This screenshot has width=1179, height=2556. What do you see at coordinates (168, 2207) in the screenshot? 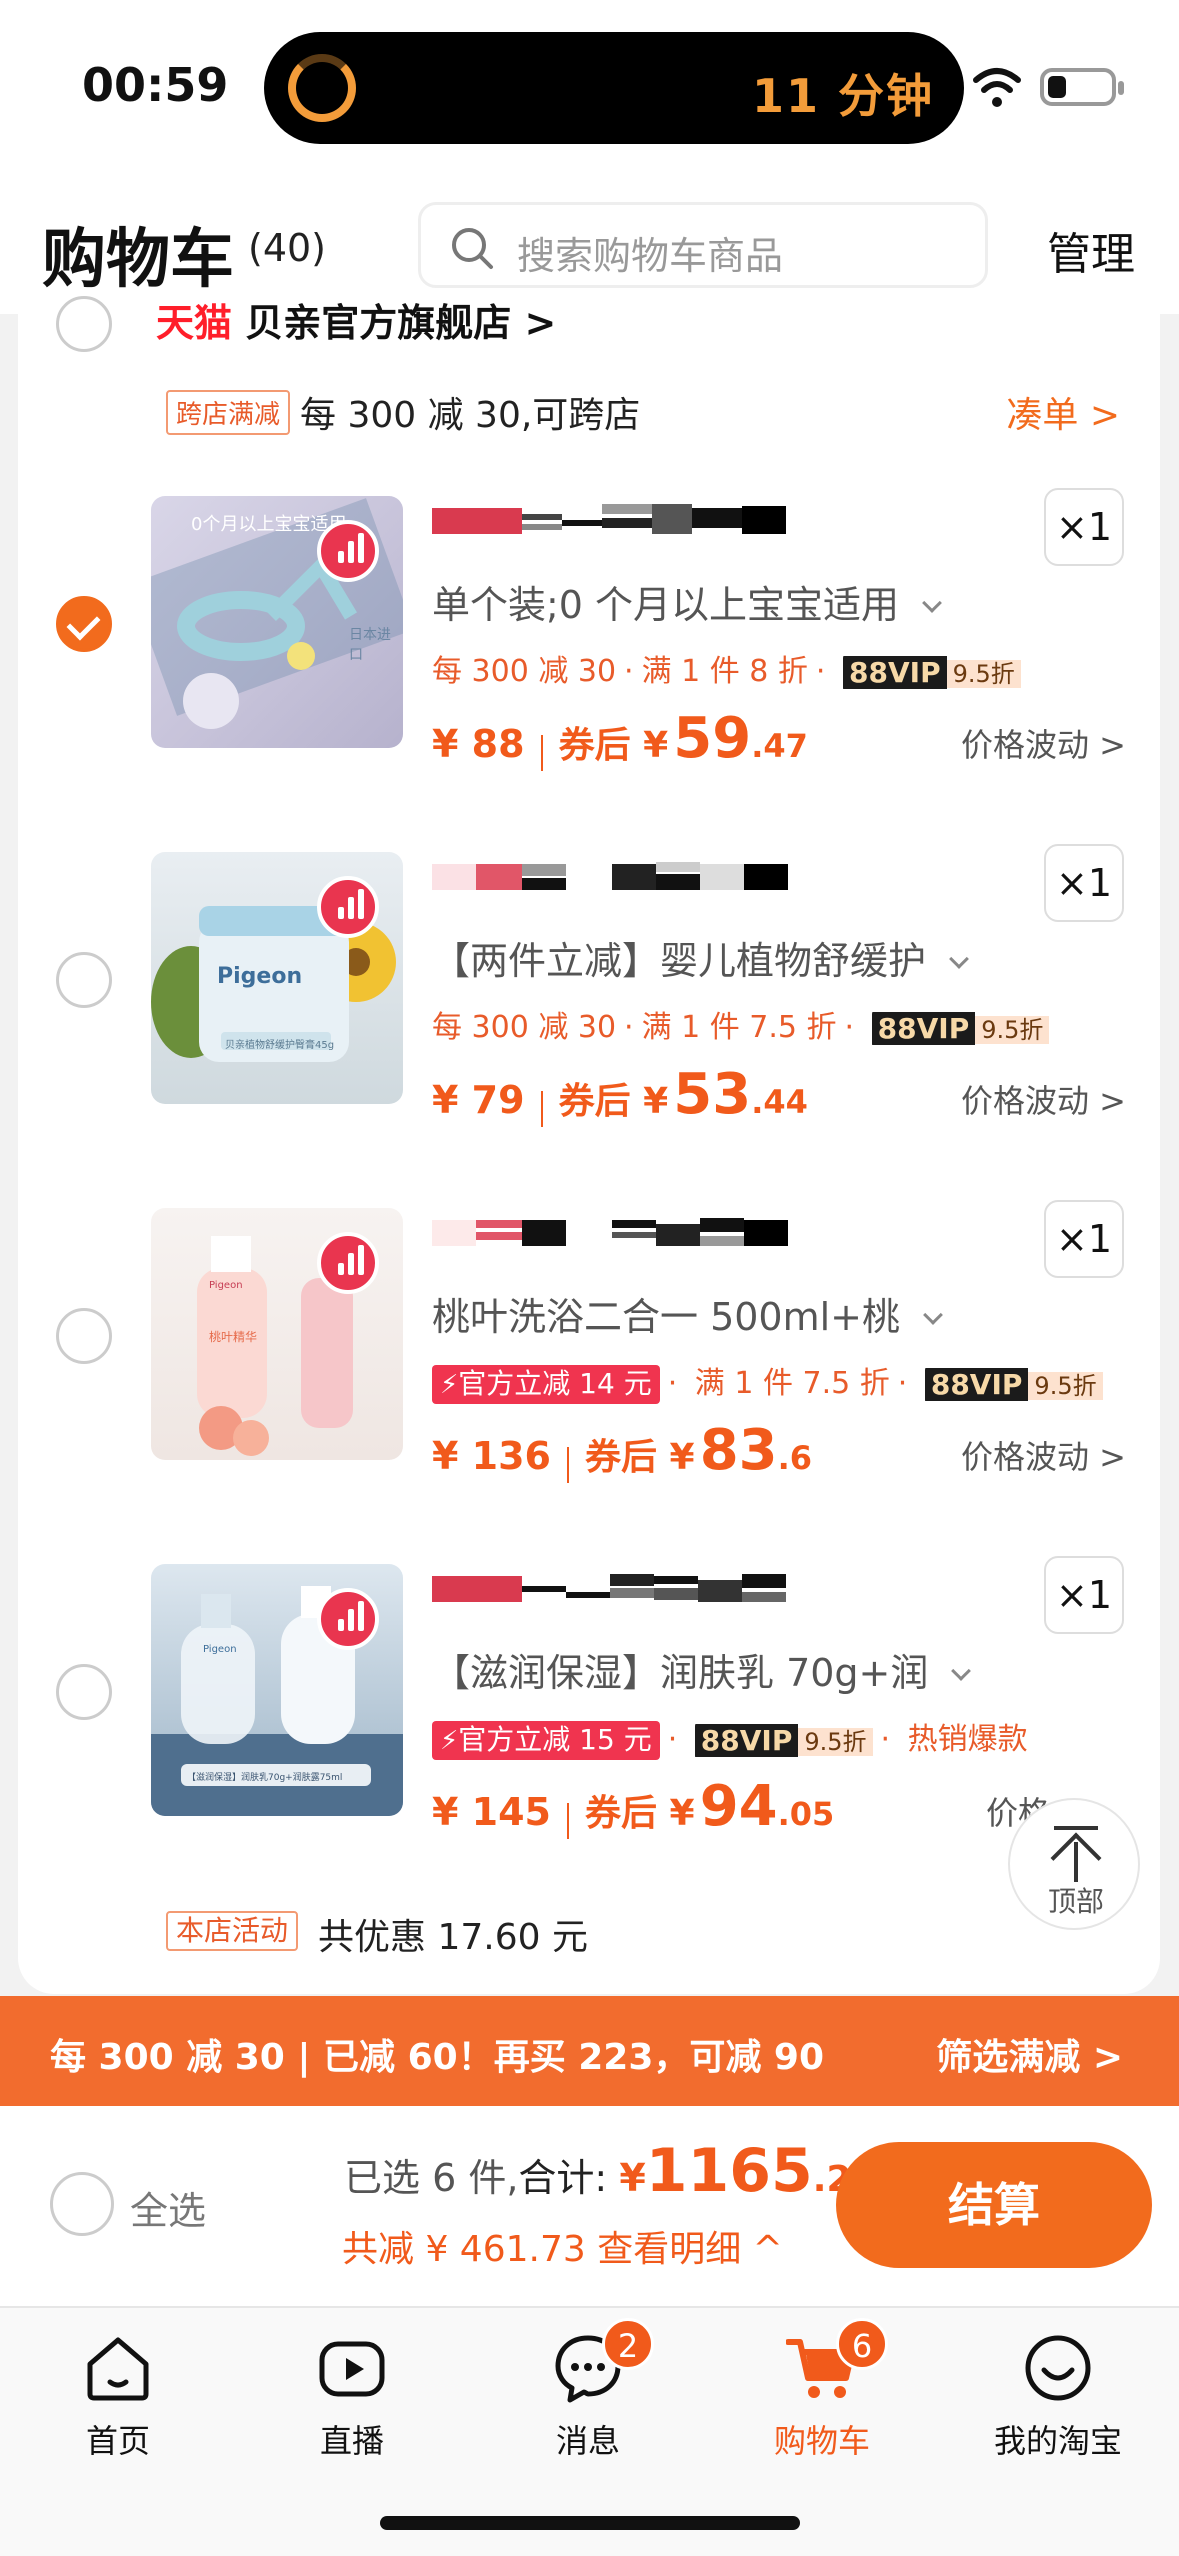
I see `select-all-label: 全选` at bounding box center [168, 2207].